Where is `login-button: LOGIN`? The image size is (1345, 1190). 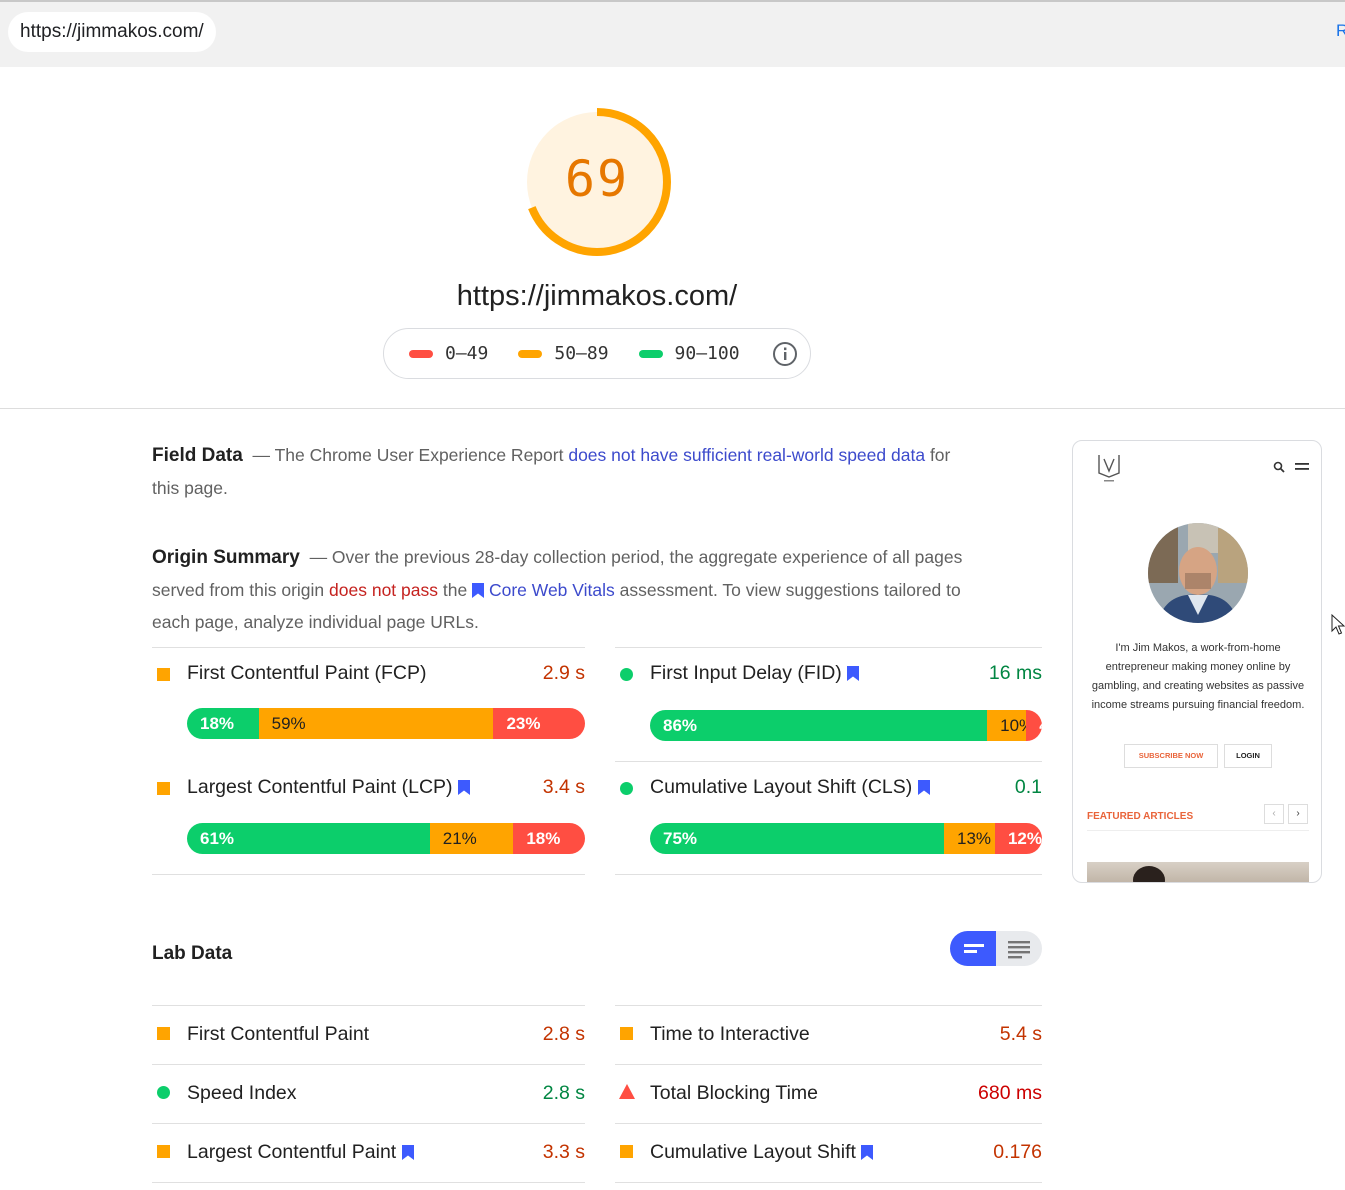 login-button: LOGIN is located at coordinates (1248, 756).